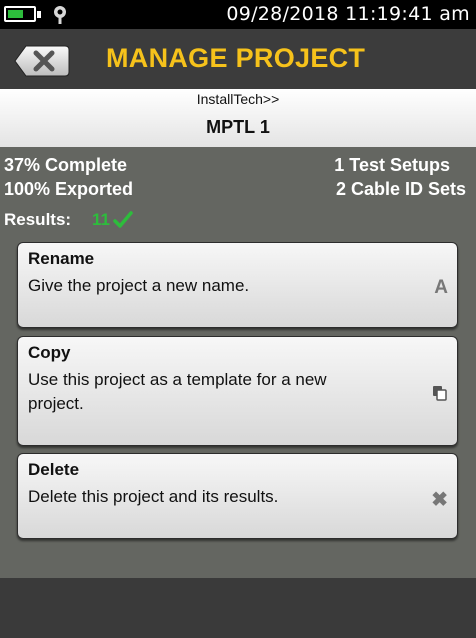 The image size is (476, 638). Describe the element at coordinates (42, 61) in the screenshot. I see `close-button` at that location.